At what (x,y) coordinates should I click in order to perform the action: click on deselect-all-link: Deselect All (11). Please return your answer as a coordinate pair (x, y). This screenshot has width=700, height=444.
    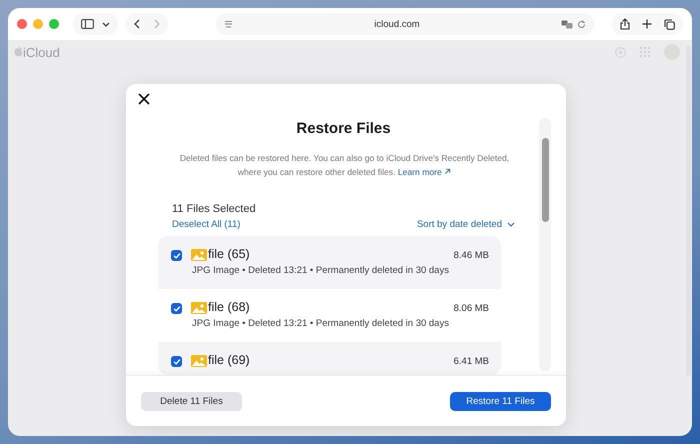
    Looking at the image, I should click on (206, 224).